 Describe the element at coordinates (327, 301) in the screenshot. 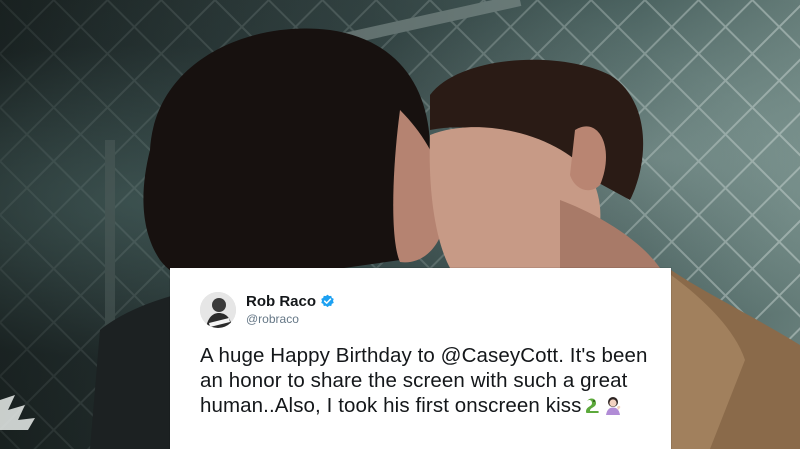

I see `verified-badge-icon` at that location.